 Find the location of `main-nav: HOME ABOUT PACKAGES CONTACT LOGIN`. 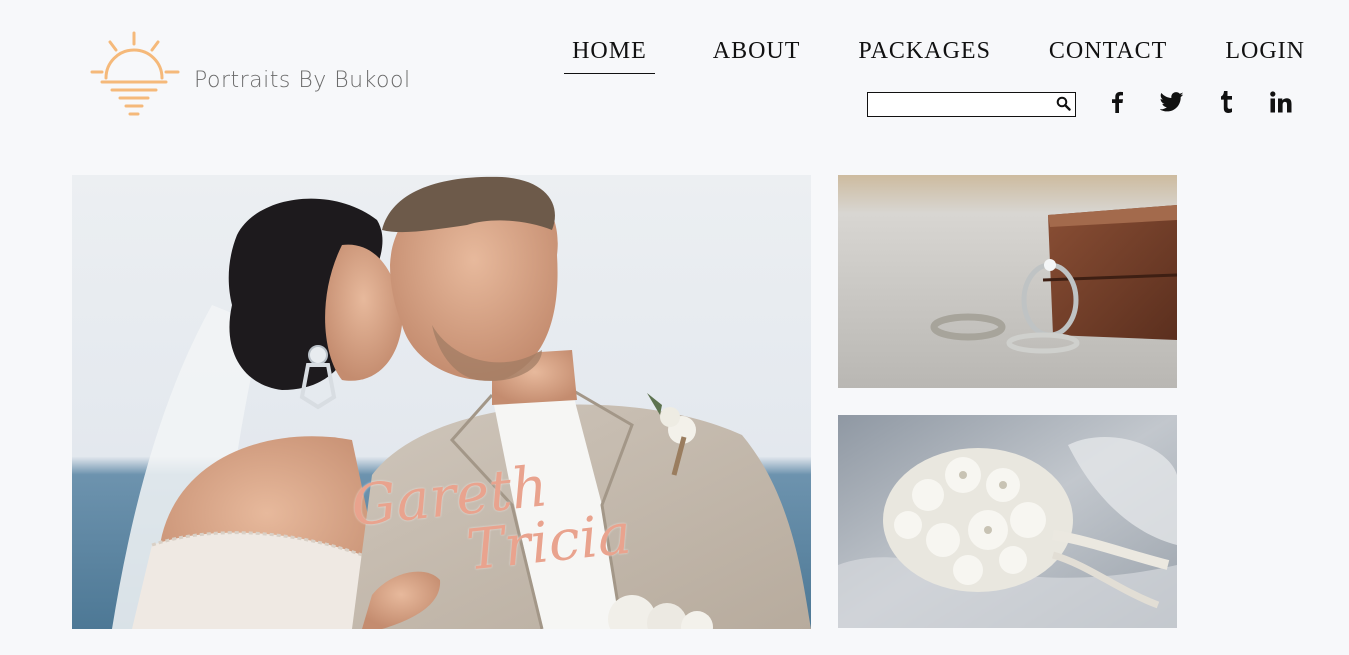

main-nav: HOME ABOUT PACKAGES CONTACT LOGIN is located at coordinates (934, 55).